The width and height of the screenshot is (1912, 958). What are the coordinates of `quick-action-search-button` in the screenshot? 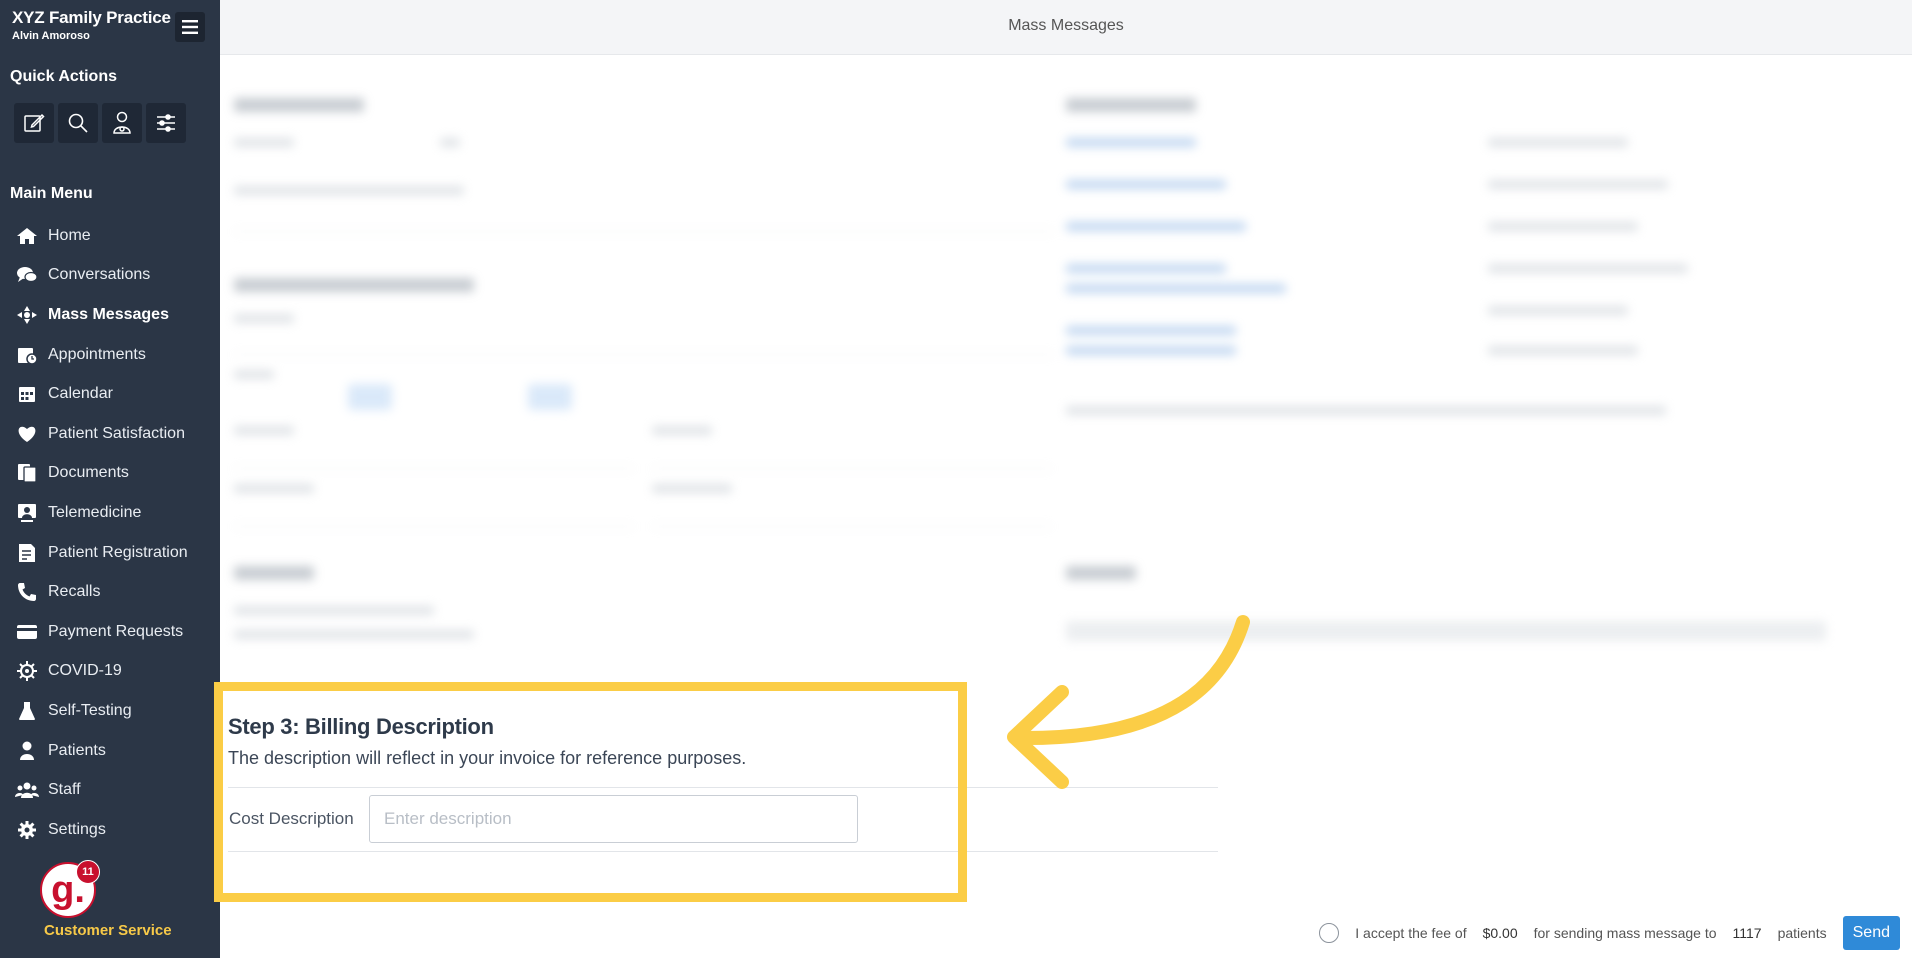 It's located at (78, 123).